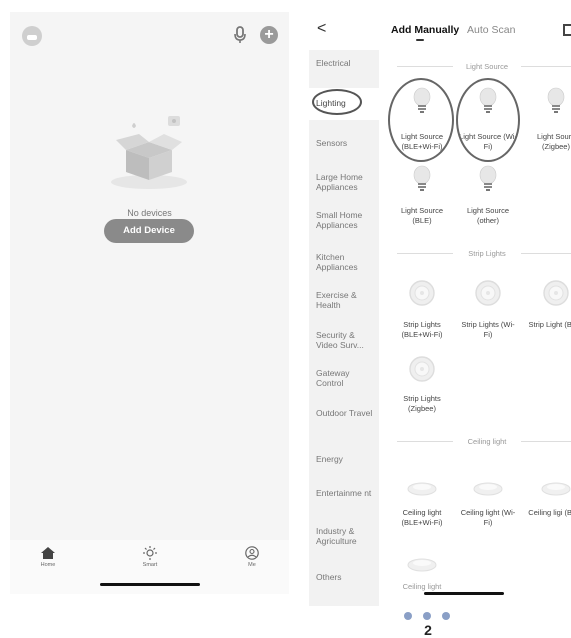 The height and width of the screenshot is (638, 571). I want to click on category-industry-agriculture: Industry & Agriculture, so click(347, 536).